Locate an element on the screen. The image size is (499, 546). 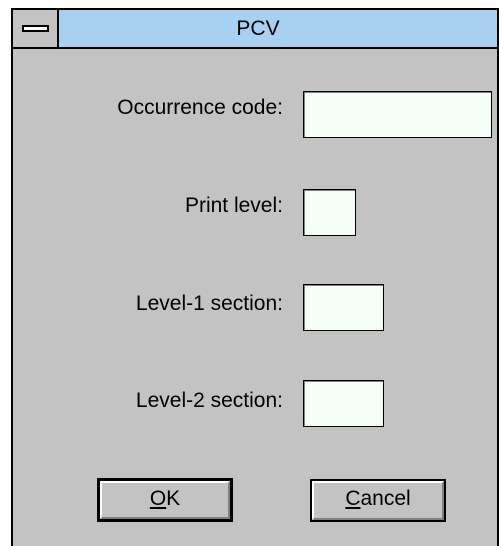
ok-label-rest: K is located at coordinates (173, 498).